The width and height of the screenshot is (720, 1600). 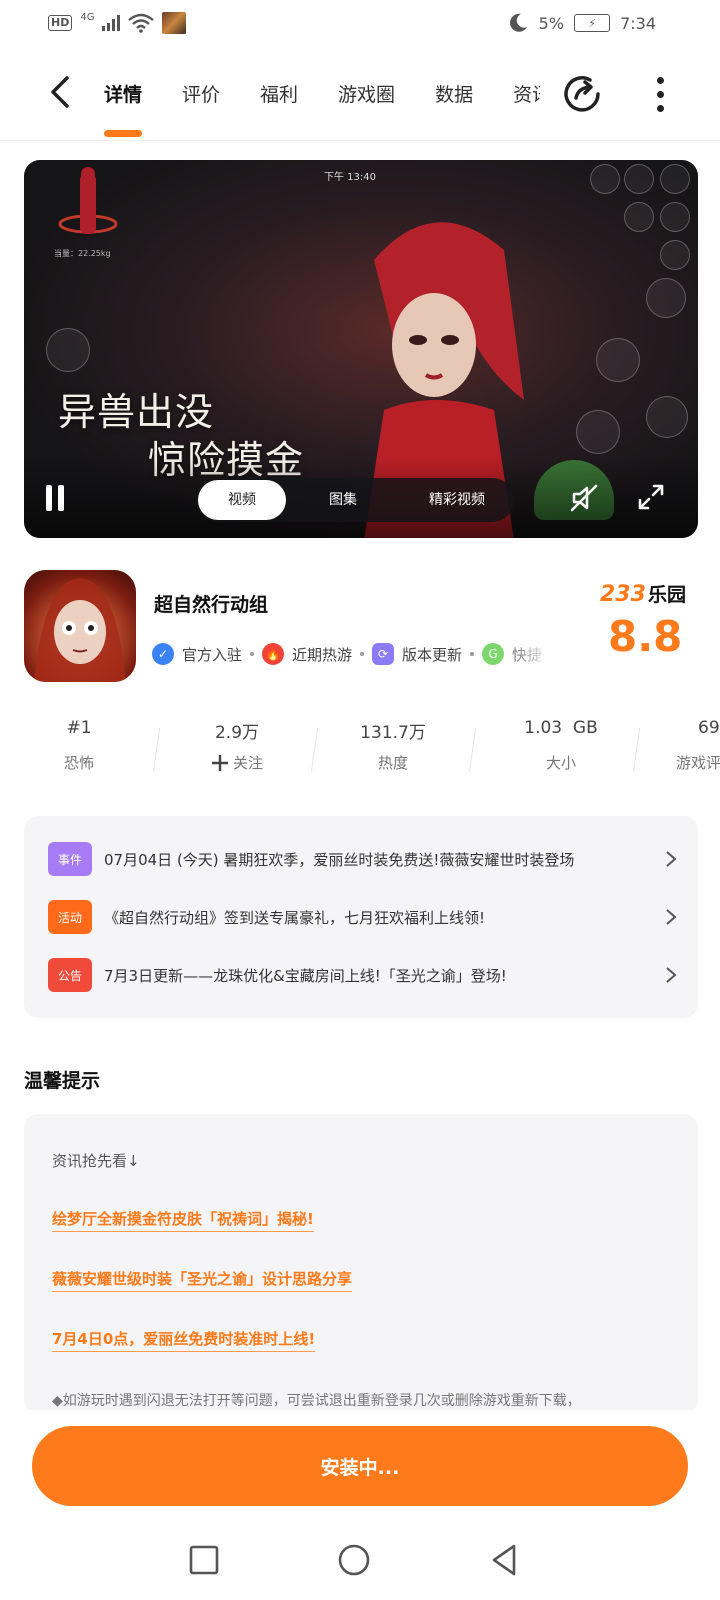 I want to click on pause-button, so click(x=58, y=498).